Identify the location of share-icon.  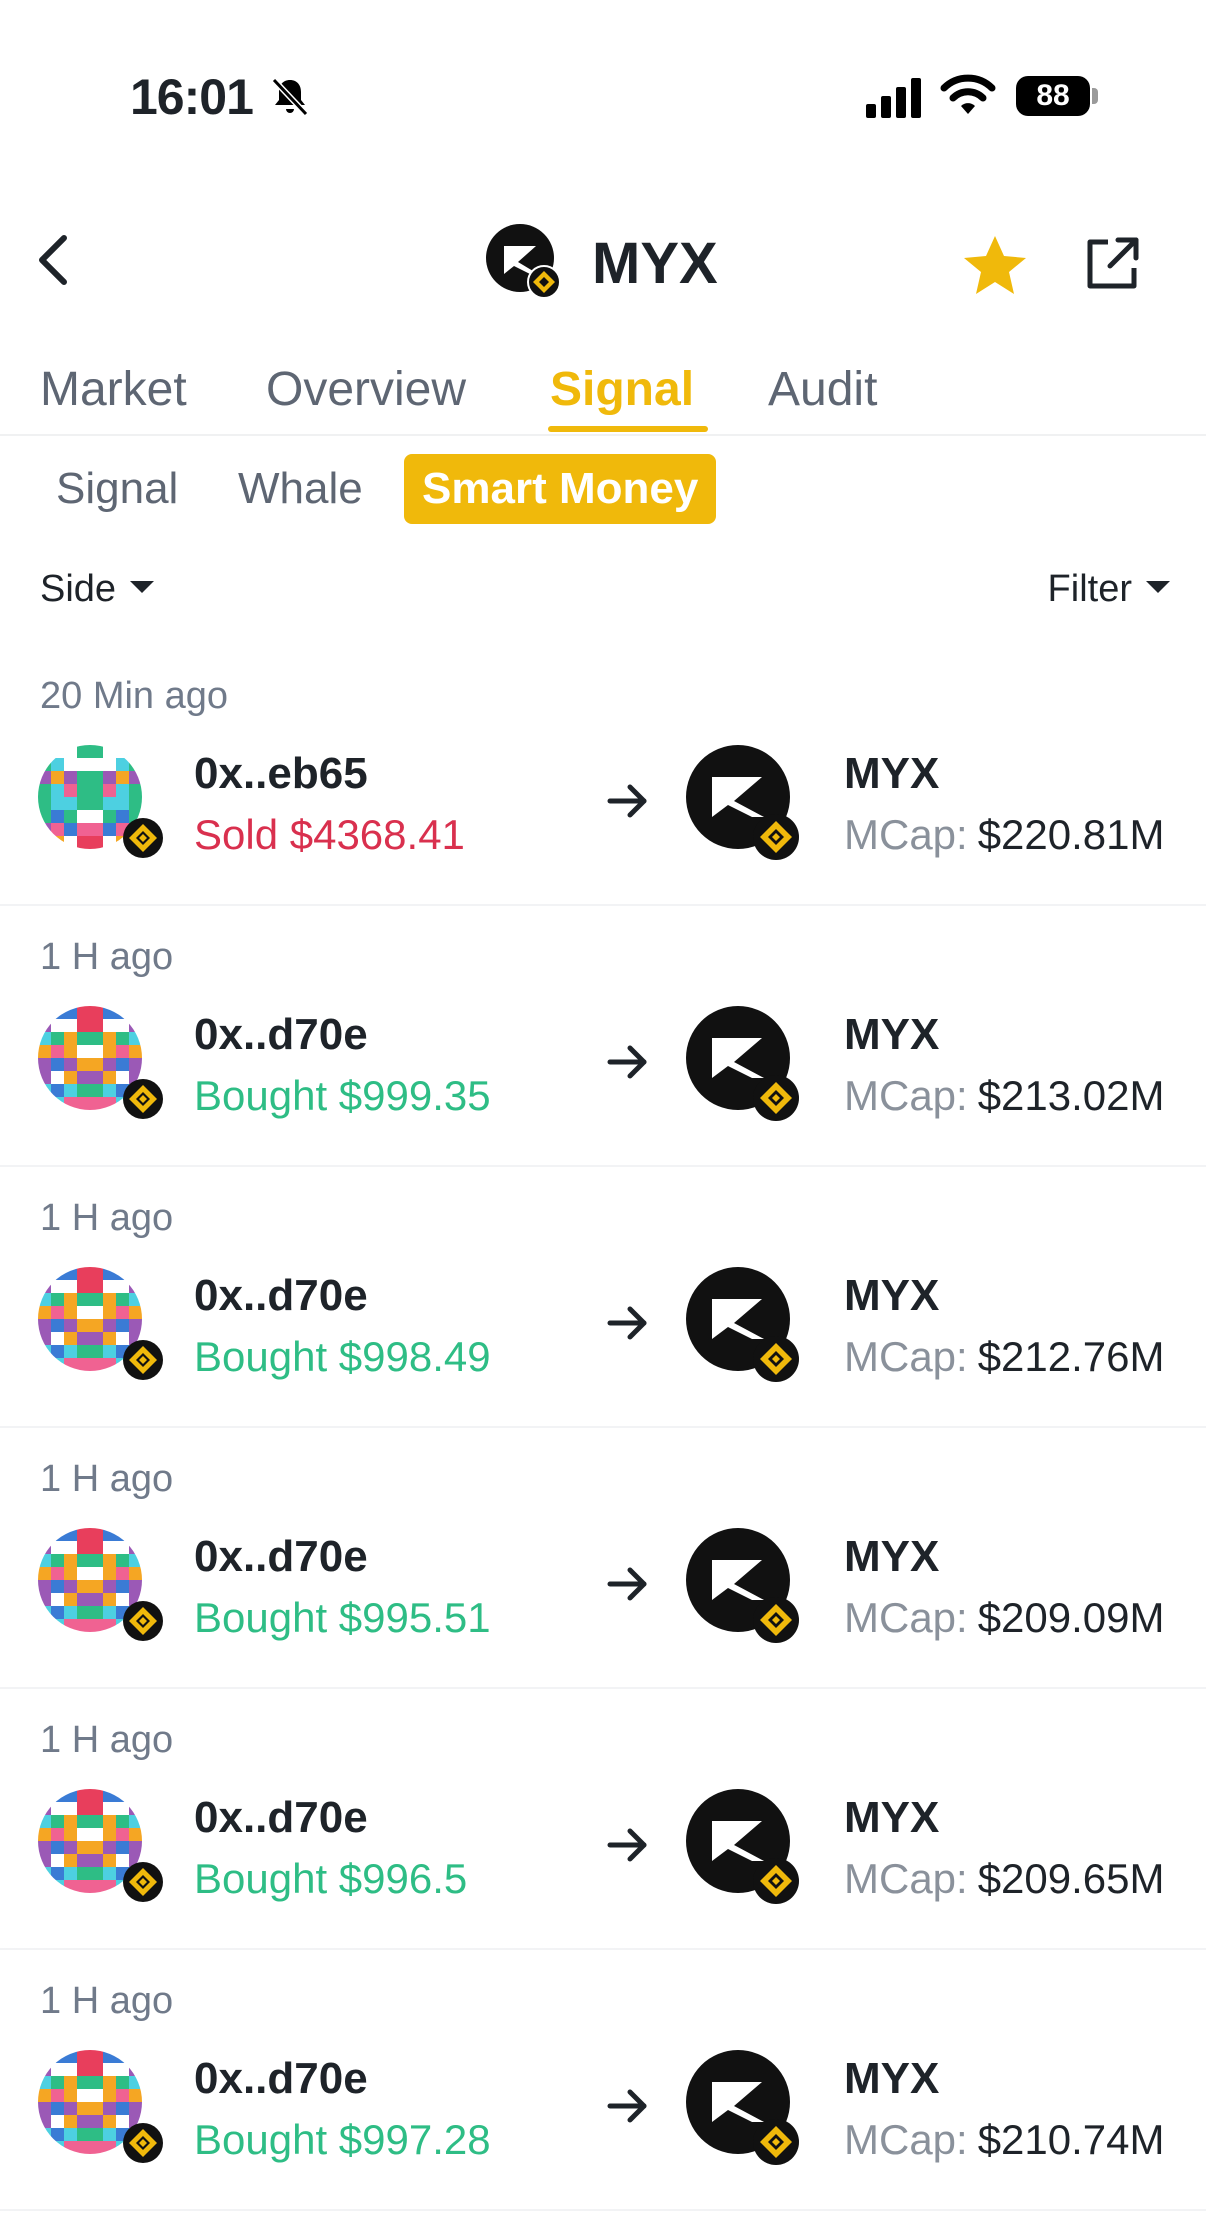
(1112, 264).